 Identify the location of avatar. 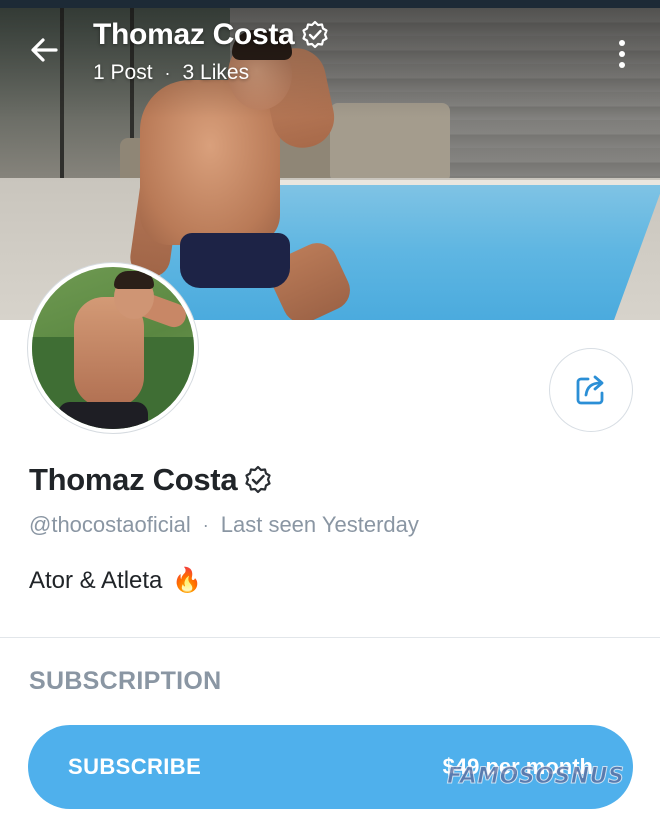
(113, 348).